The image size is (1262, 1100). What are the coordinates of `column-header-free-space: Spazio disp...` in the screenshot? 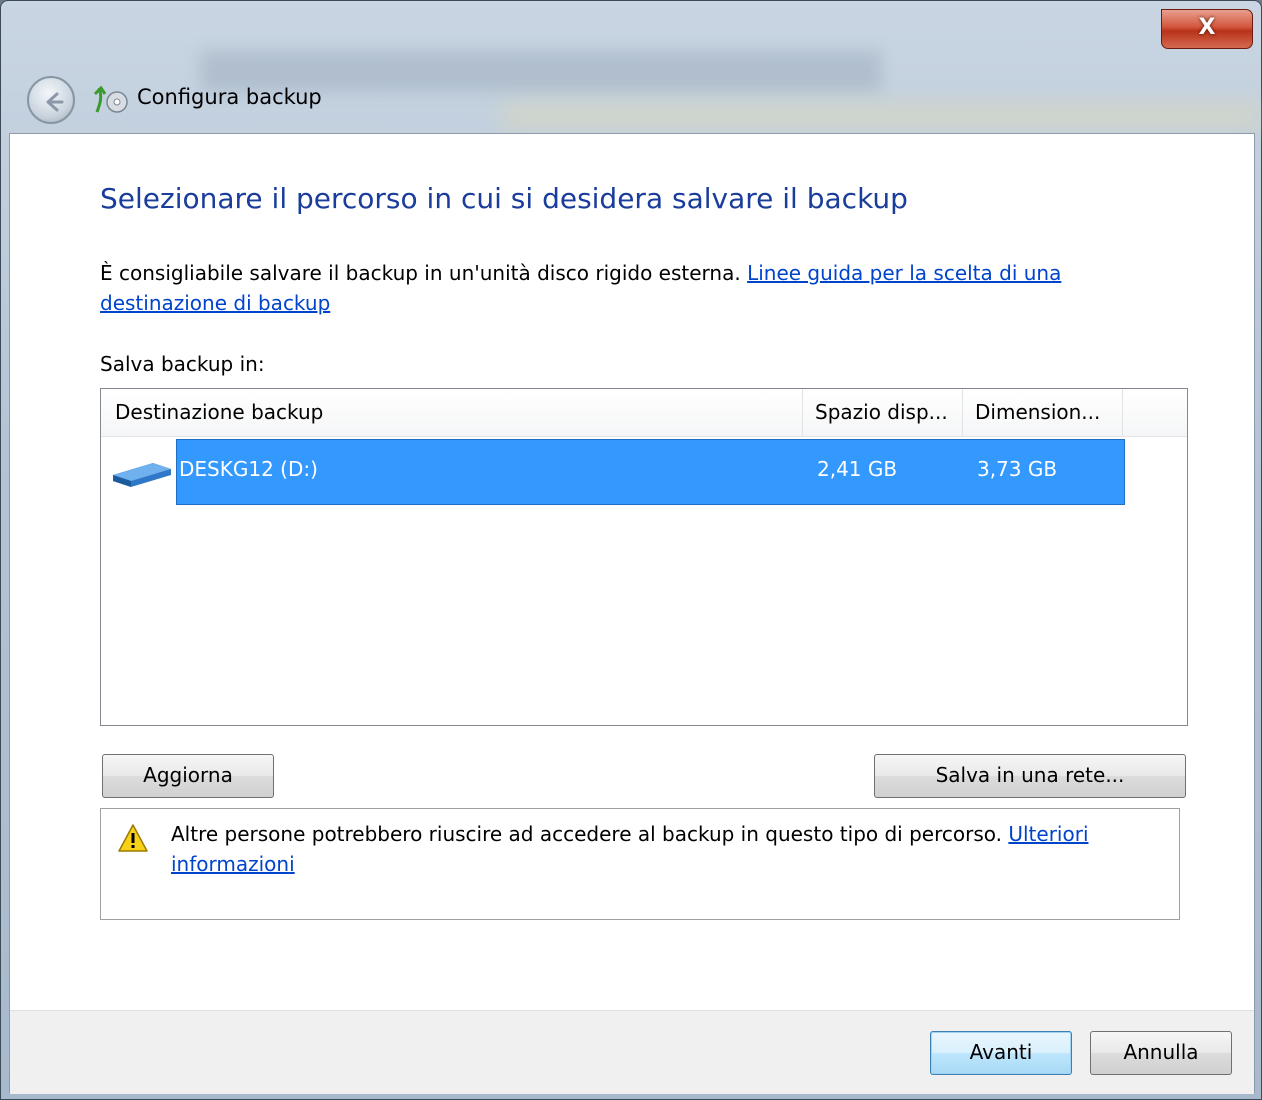 It's located at (883, 413).